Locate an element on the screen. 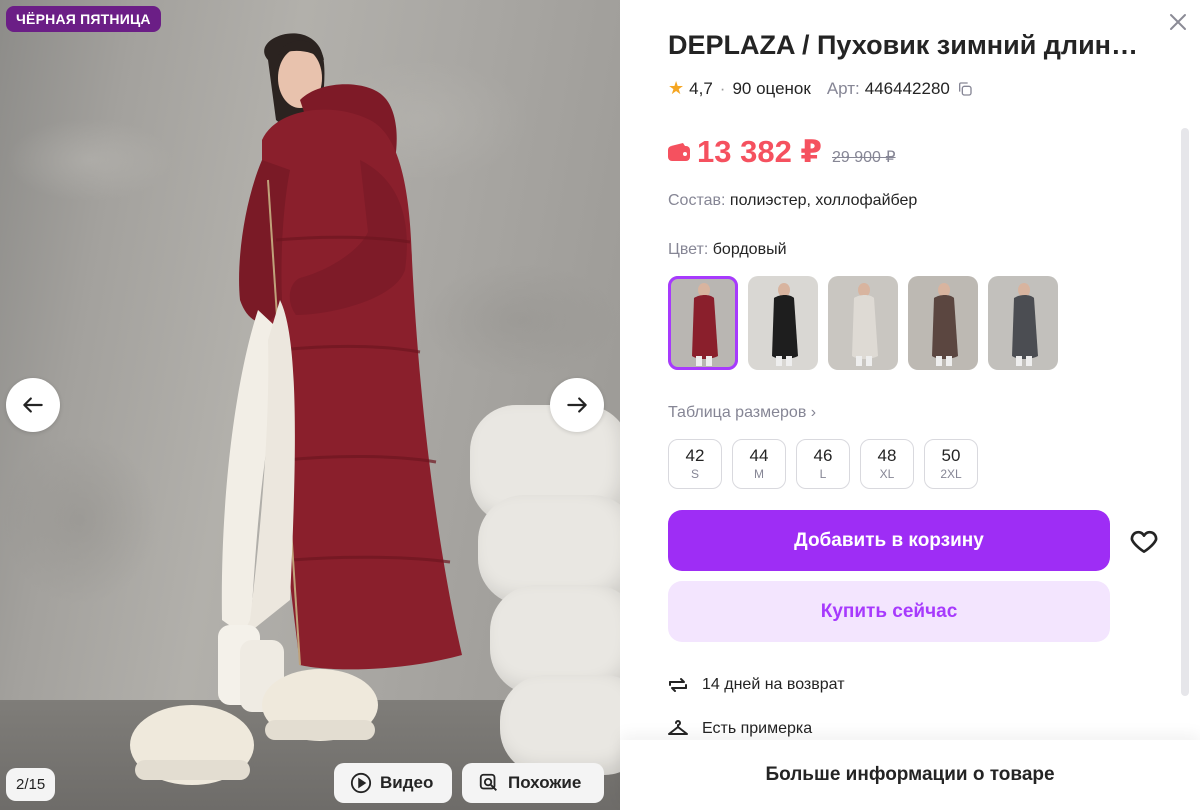  returns-feature: 14 дней на возврат is located at coordinates (755, 685).